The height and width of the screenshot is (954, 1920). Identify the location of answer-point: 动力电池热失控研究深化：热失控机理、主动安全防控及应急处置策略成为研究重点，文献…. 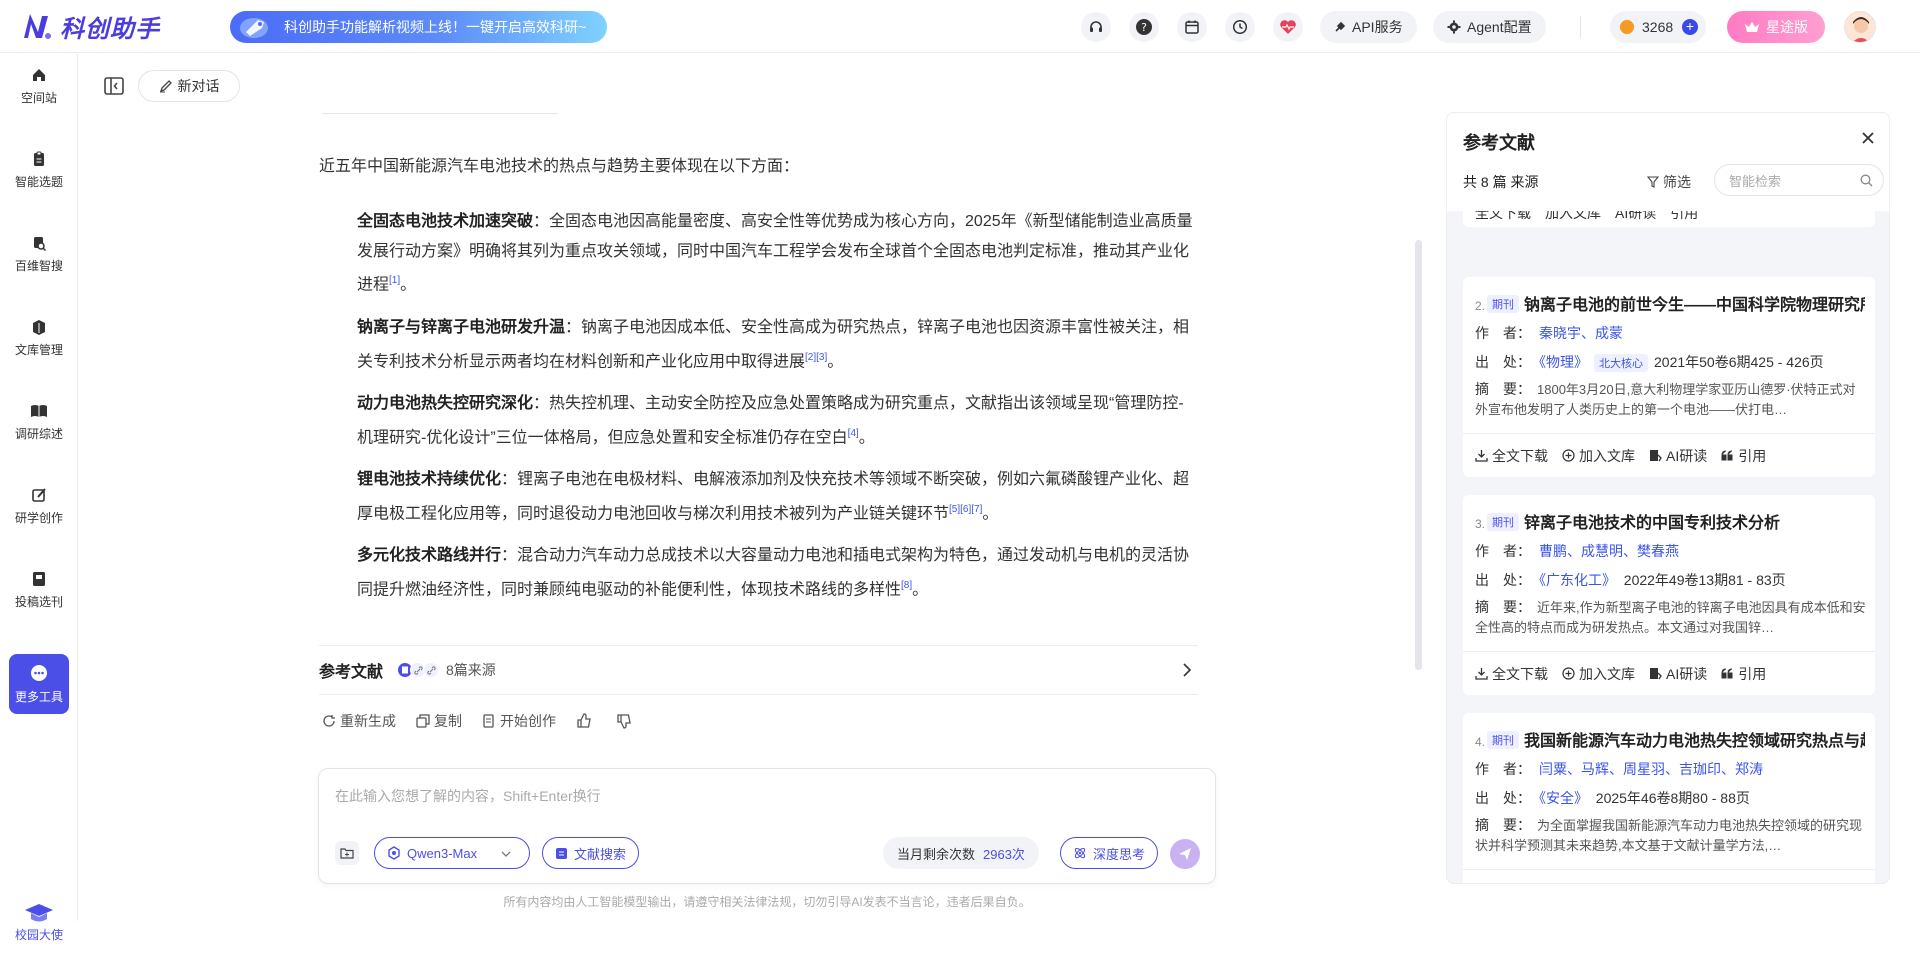
(770, 420).